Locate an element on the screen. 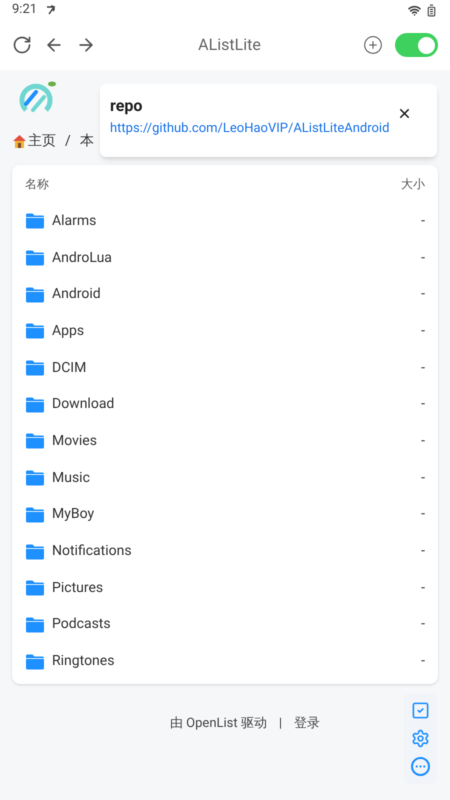 The width and height of the screenshot is (450, 800). refresh-icon is located at coordinates (22, 45).